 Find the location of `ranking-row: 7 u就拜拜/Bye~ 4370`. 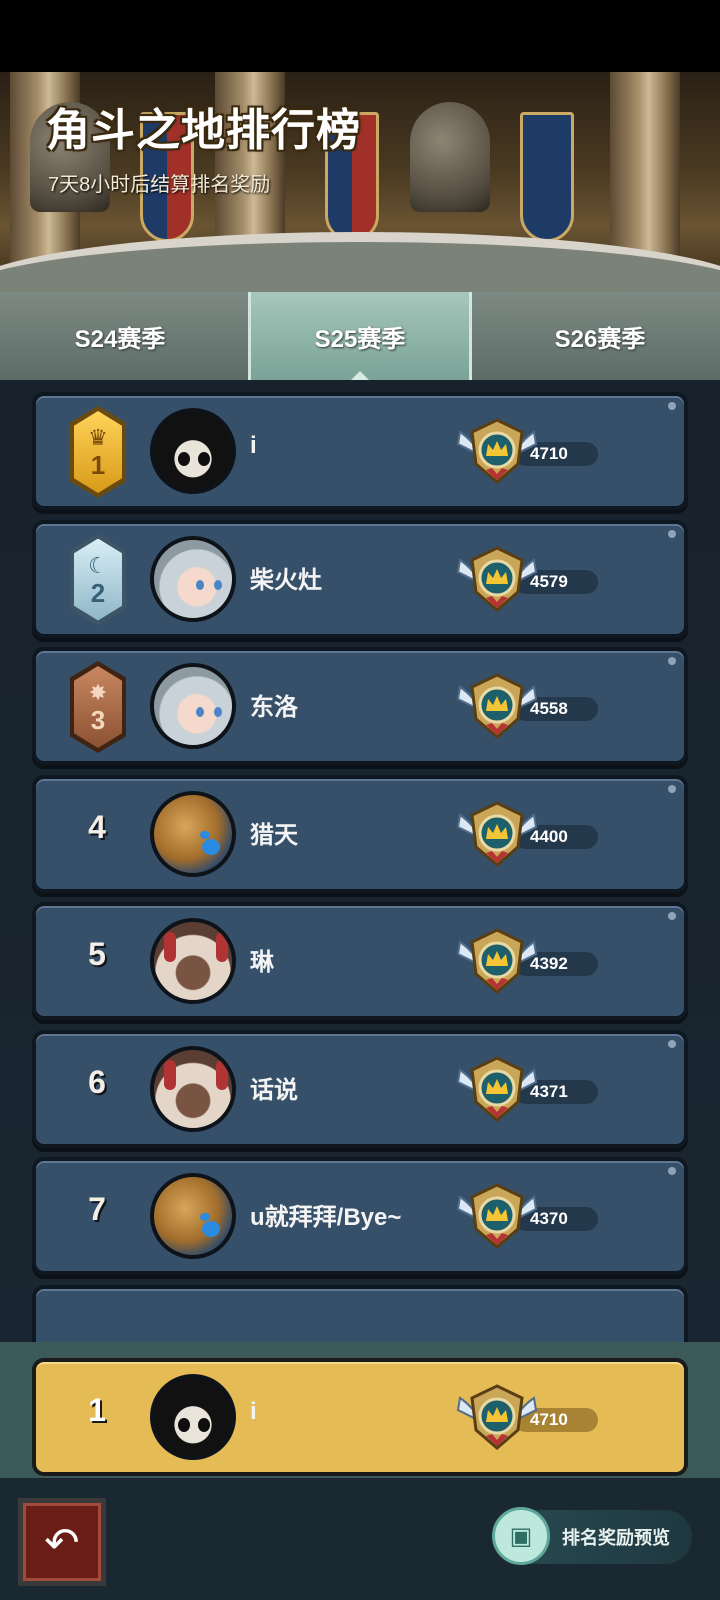

ranking-row: 7 u就拜拜/Bye~ 4370 is located at coordinates (360, 1216).